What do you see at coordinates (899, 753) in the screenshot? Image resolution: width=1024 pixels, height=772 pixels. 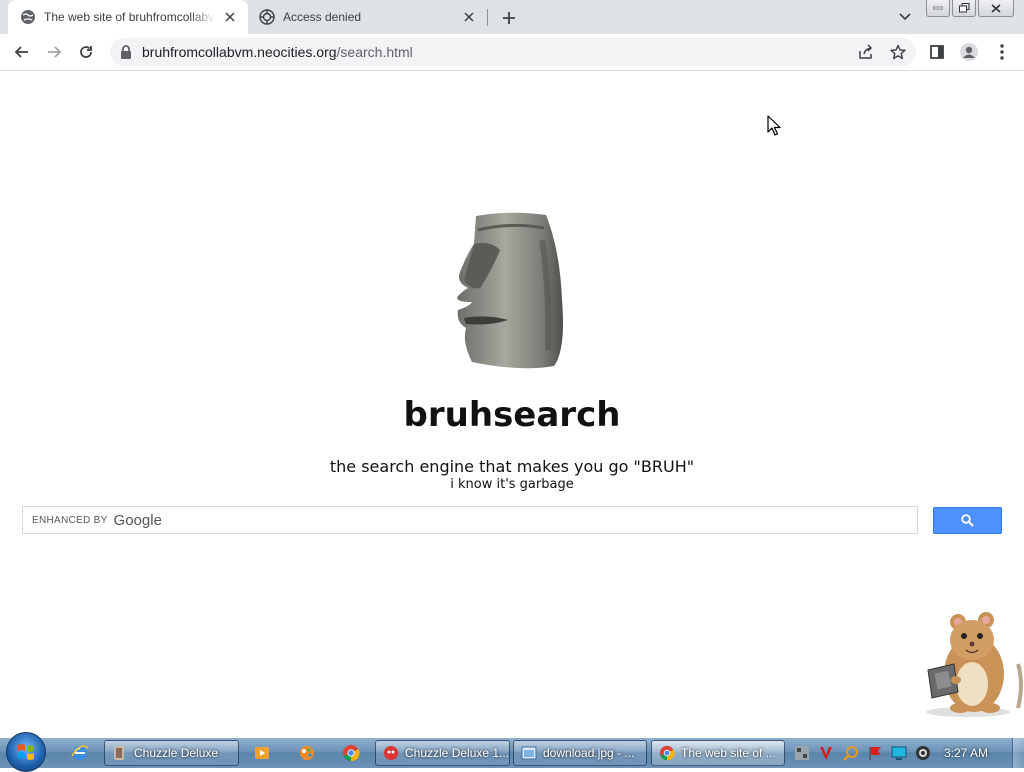 I see `tray-display-icon` at bounding box center [899, 753].